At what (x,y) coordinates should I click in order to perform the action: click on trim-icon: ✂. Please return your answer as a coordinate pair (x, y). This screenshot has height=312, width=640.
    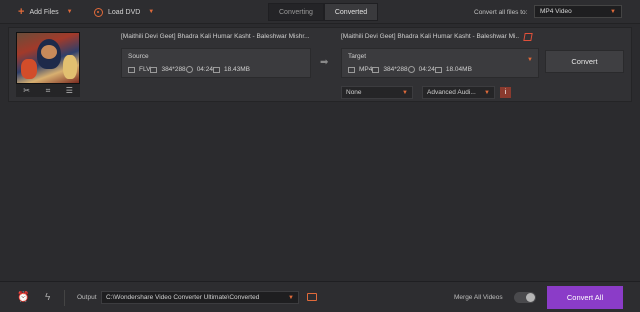
    Looking at the image, I should click on (27, 90).